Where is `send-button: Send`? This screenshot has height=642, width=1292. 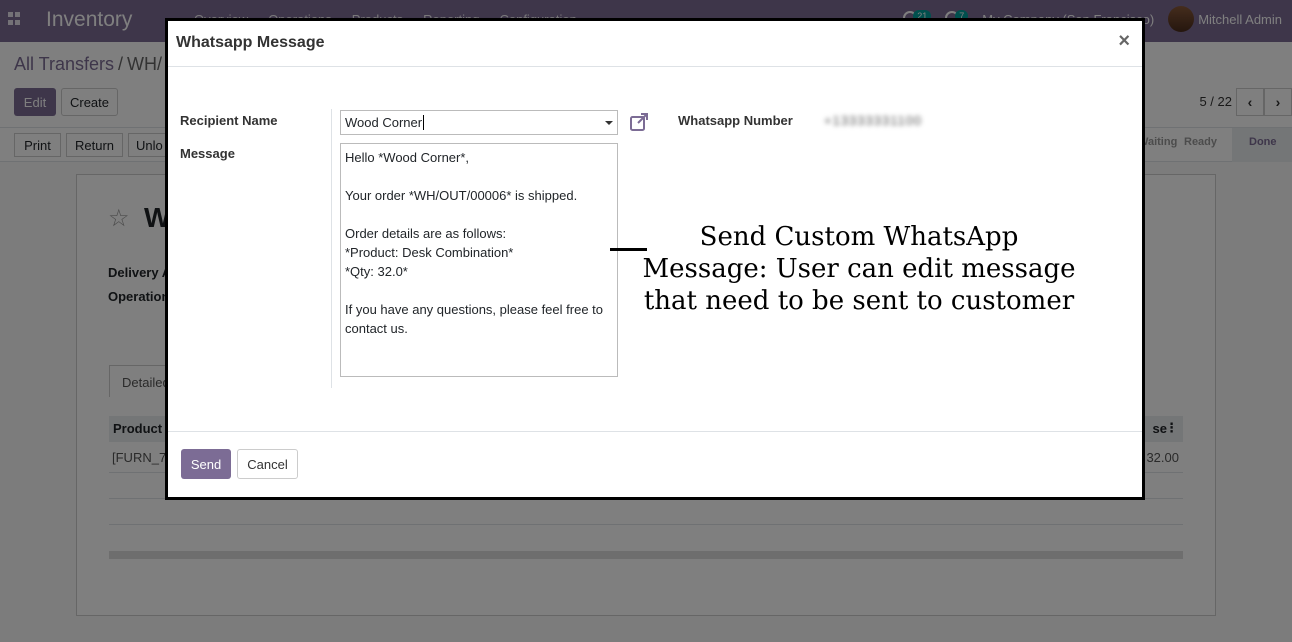 send-button: Send is located at coordinates (206, 464).